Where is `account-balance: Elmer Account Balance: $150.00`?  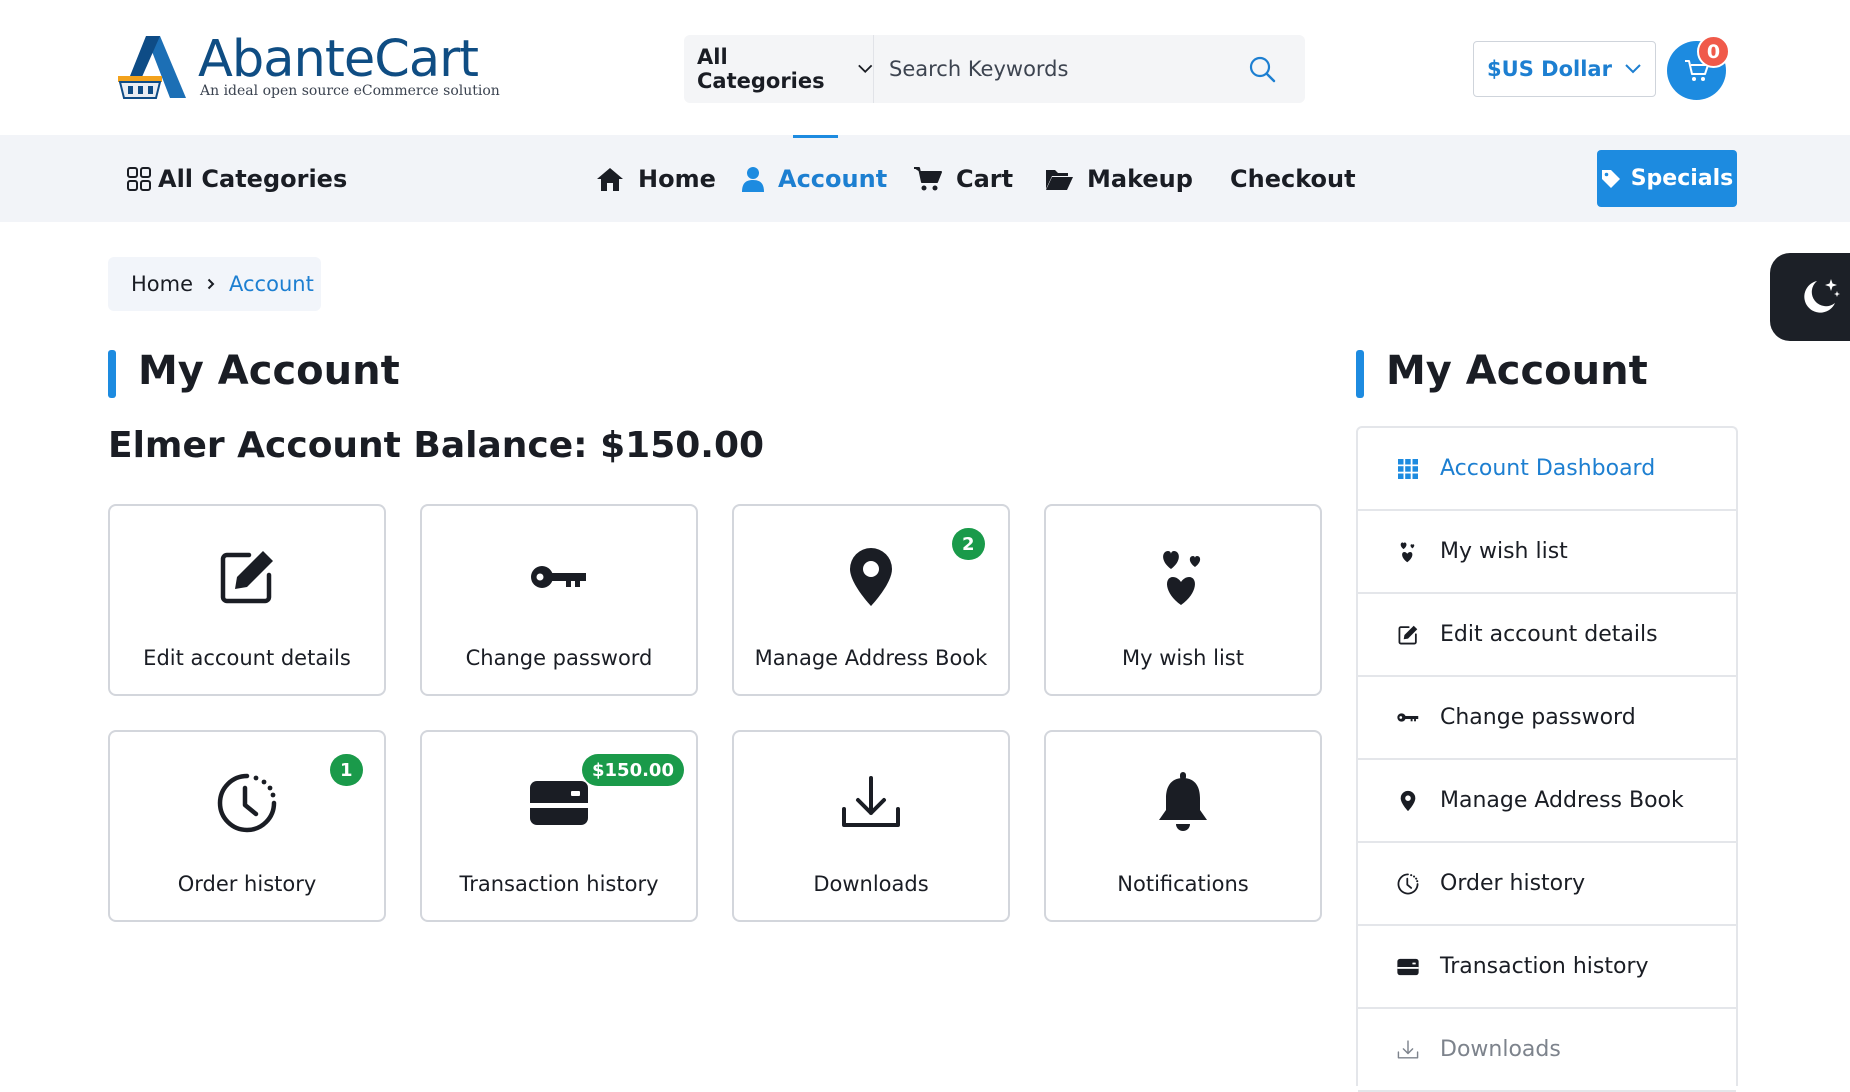 account-balance: Elmer Account Balance: $150.00 is located at coordinates (436, 445).